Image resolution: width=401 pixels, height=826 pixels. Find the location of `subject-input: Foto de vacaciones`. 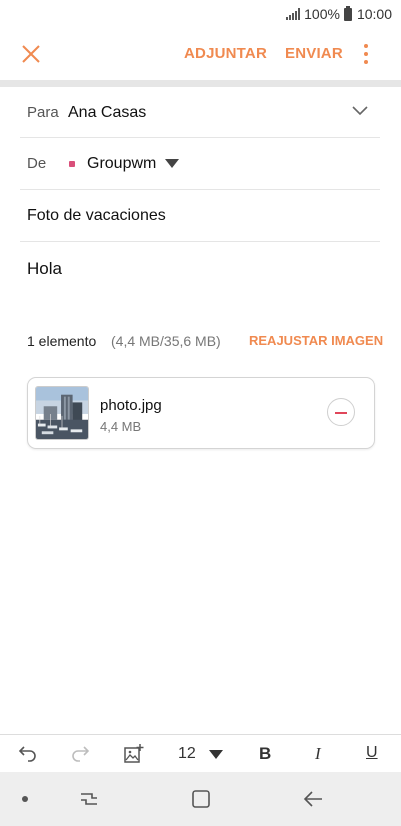

subject-input: Foto de vacaciones is located at coordinates (93, 216).